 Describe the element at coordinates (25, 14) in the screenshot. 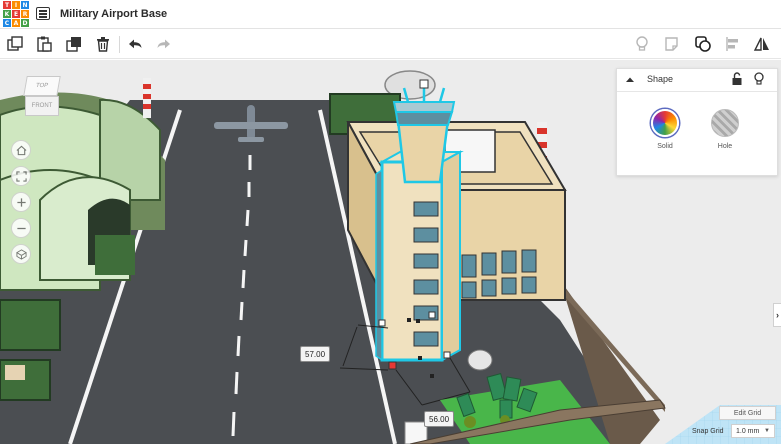

I see `logo-letter: R` at that location.